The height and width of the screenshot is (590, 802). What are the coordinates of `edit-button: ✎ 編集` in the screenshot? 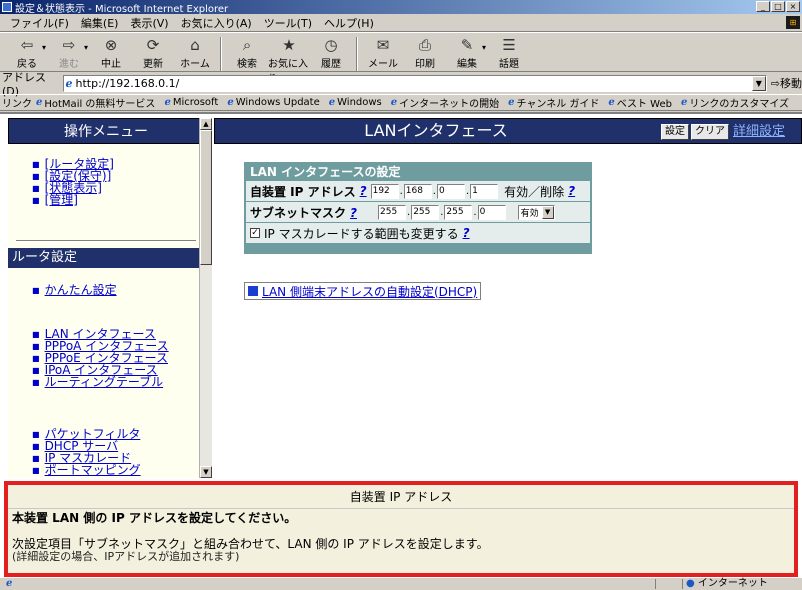 It's located at (467, 52).